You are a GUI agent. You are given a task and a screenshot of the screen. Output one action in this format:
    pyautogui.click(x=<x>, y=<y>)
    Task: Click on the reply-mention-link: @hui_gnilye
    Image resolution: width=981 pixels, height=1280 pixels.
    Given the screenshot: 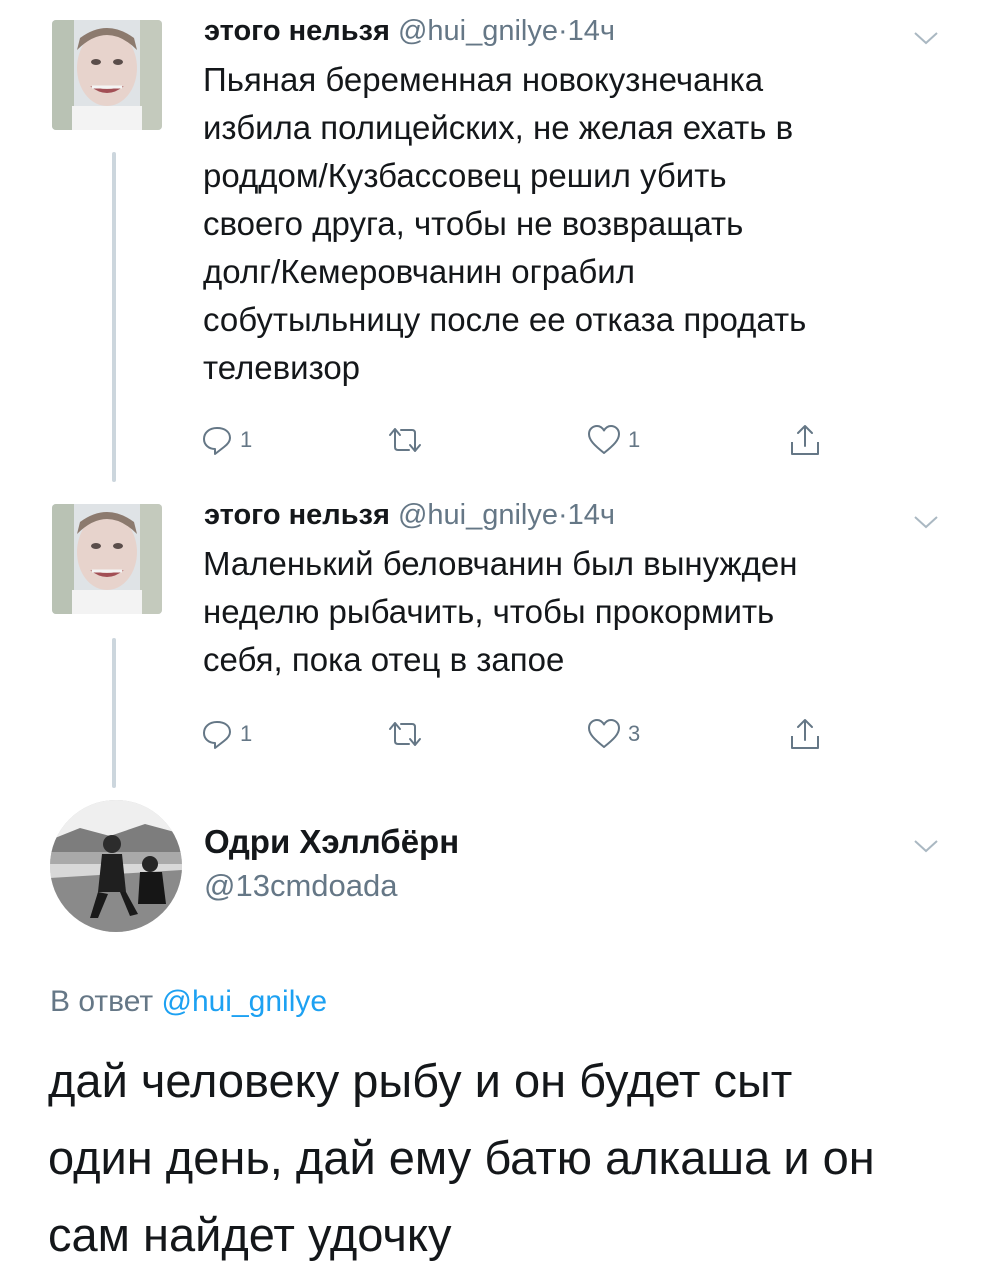 What is the action you would take?
    pyautogui.click(x=244, y=1001)
    